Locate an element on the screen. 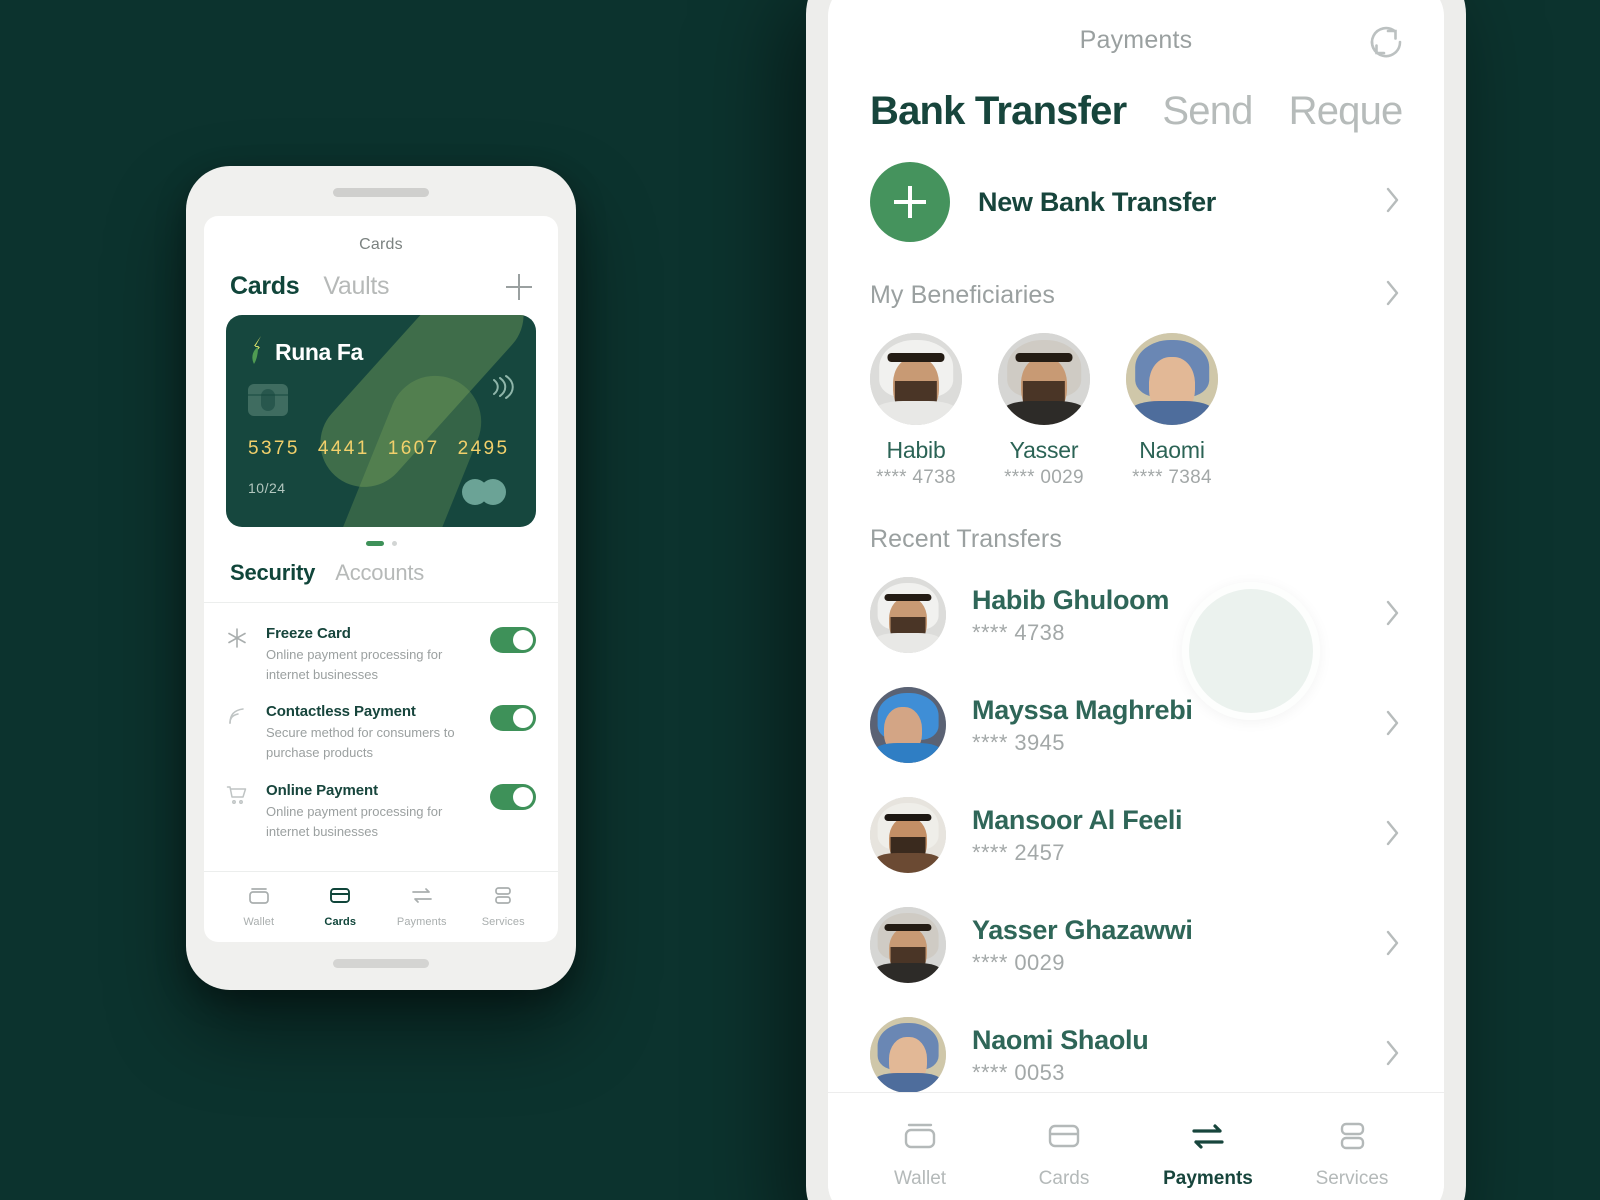 The width and height of the screenshot is (1600, 1200). phone-speaker-grille is located at coordinates (381, 192).